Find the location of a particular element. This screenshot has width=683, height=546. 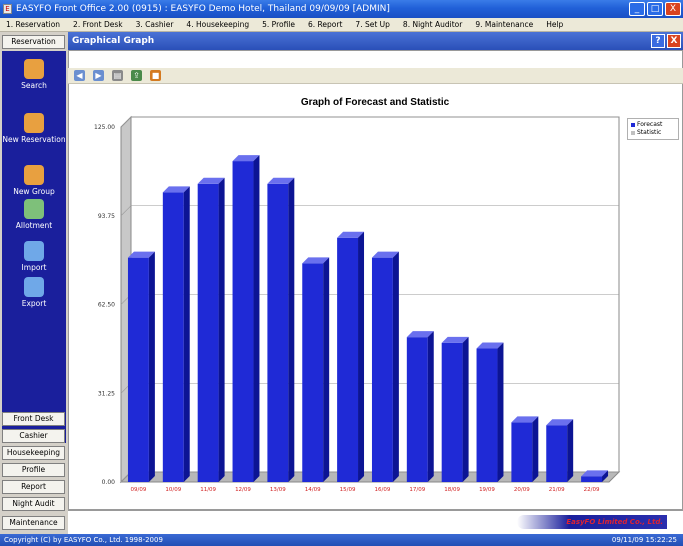

menu-setup: 7. Set Up is located at coordinates (372, 24).